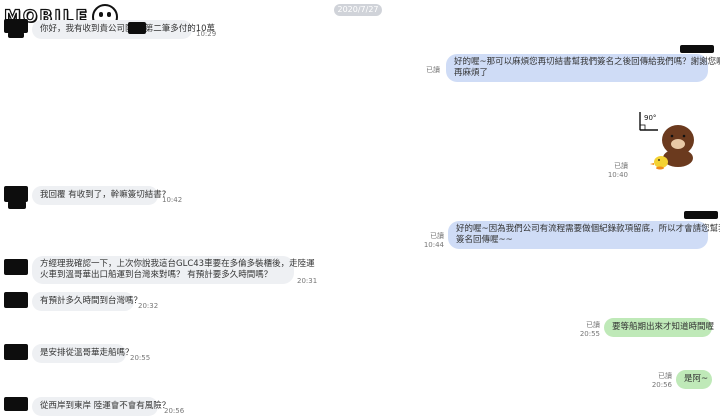 The height and width of the screenshot is (419, 720). I want to click on message-time: 10:44, so click(433, 245).